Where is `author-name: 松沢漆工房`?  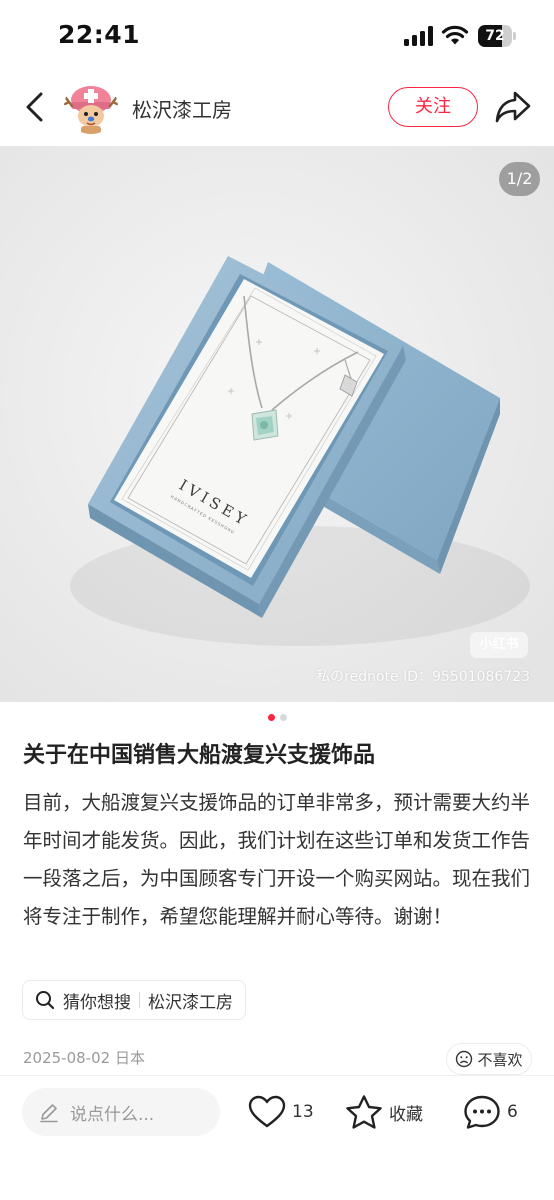
author-name: 松沢漆工房 is located at coordinates (182, 108).